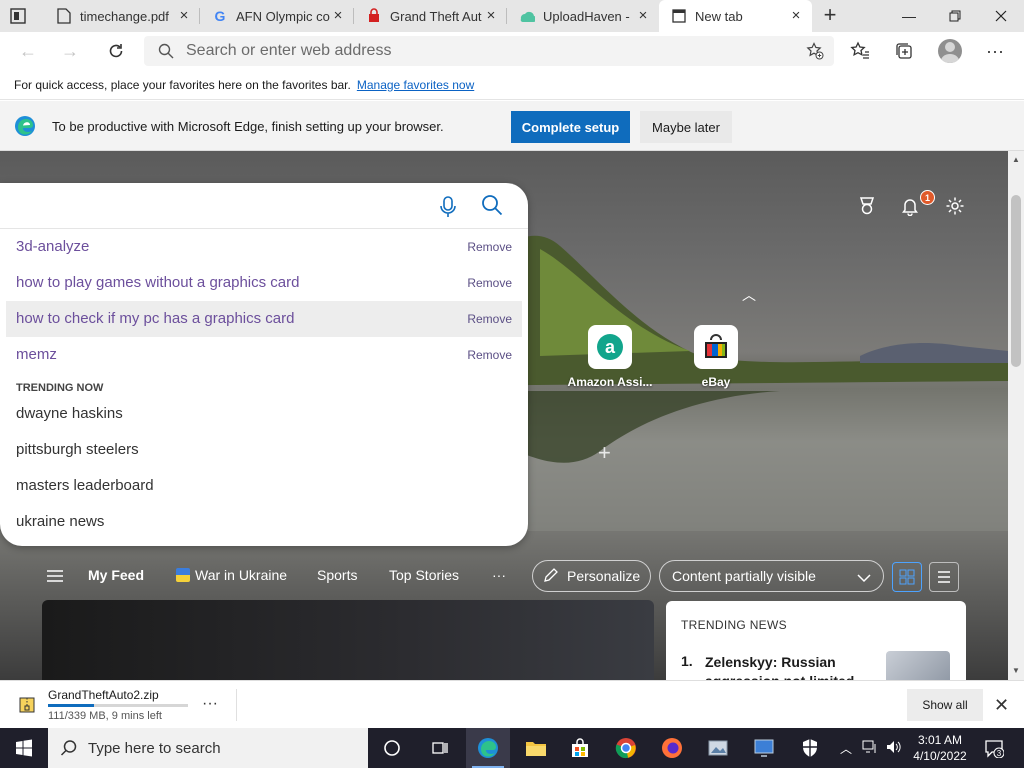  I want to click on notifications-icon, so click(910, 206).